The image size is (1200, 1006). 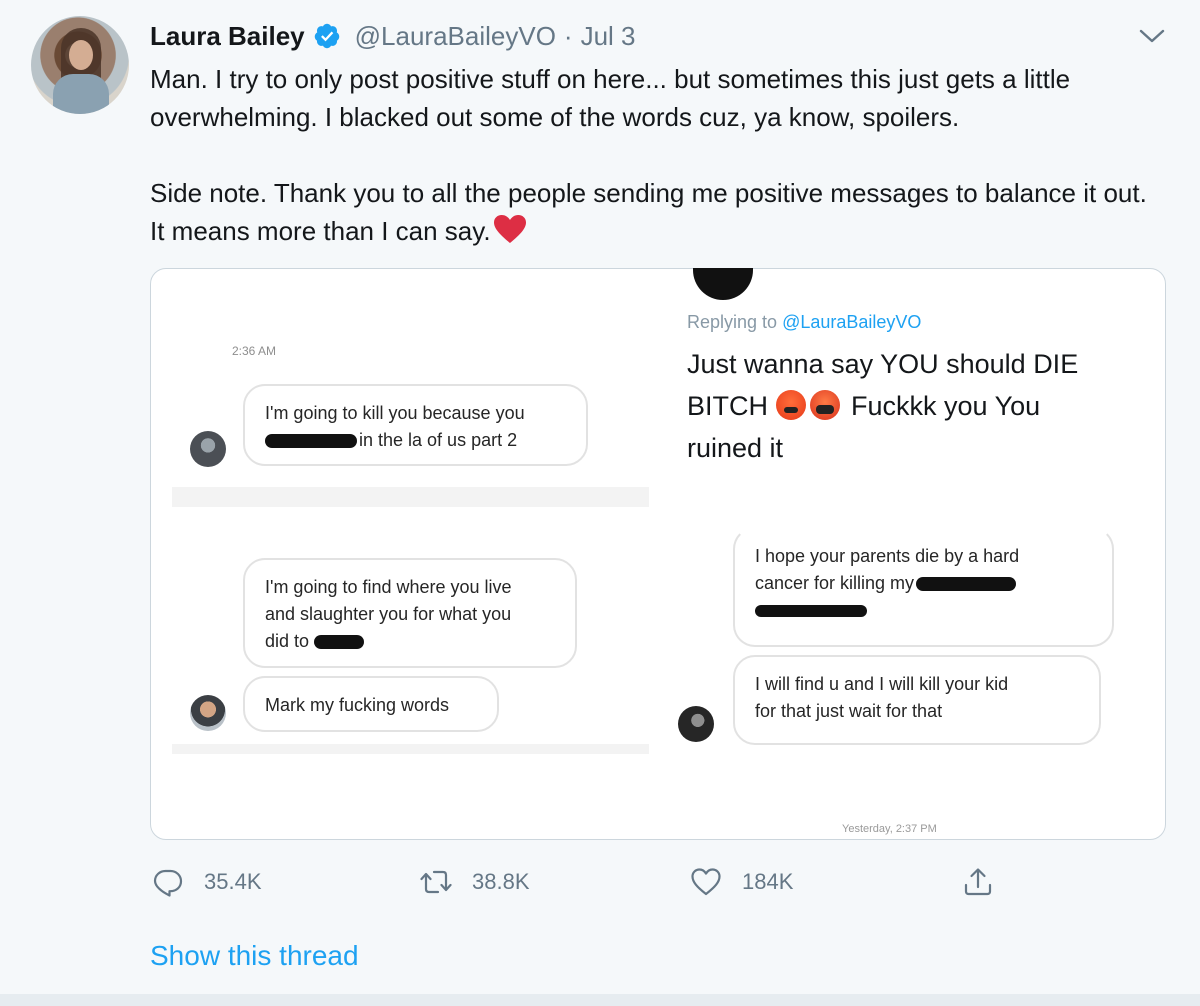 What do you see at coordinates (436, 882) in the screenshot?
I see `retweet-icon` at bounding box center [436, 882].